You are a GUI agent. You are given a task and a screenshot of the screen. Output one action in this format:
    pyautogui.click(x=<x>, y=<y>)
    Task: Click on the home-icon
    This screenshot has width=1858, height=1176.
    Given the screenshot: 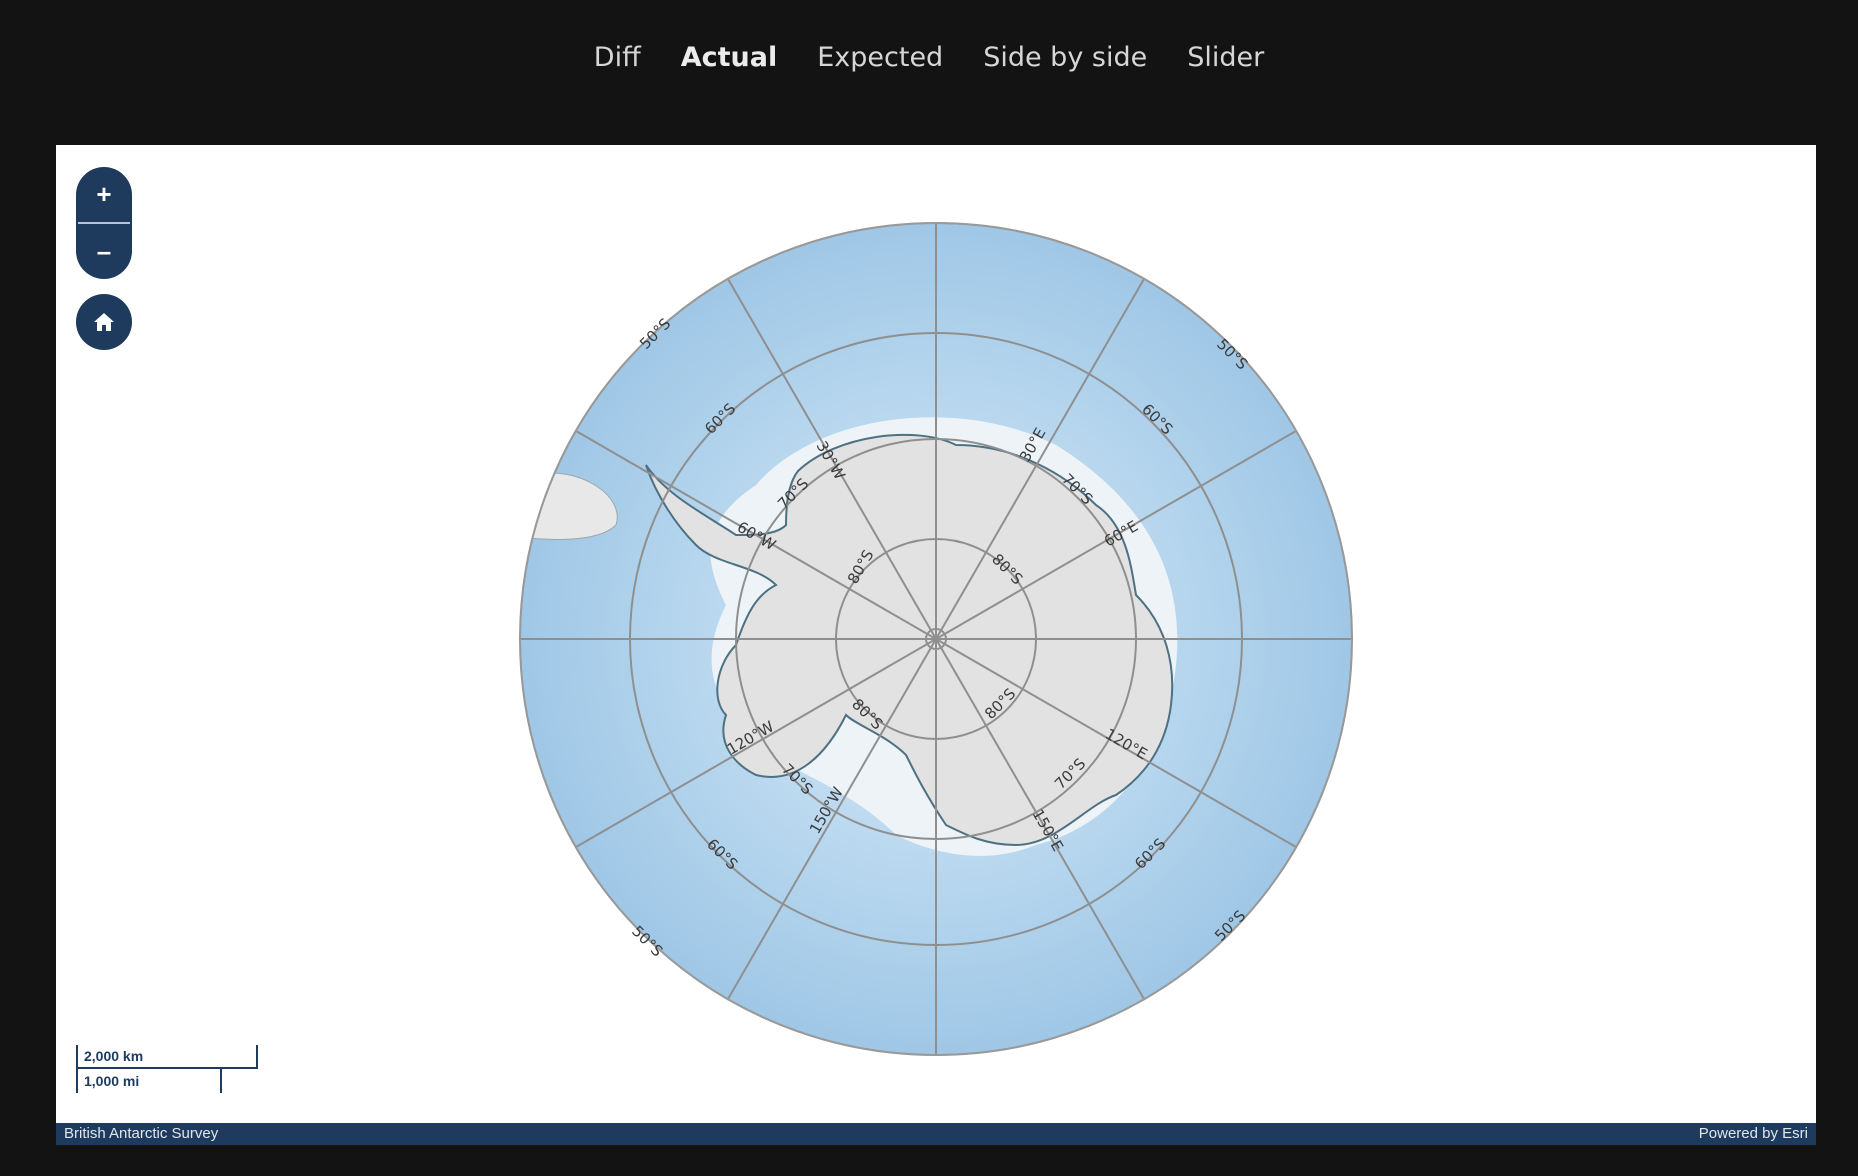 What is the action you would take?
    pyautogui.click(x=104, y=322)
    